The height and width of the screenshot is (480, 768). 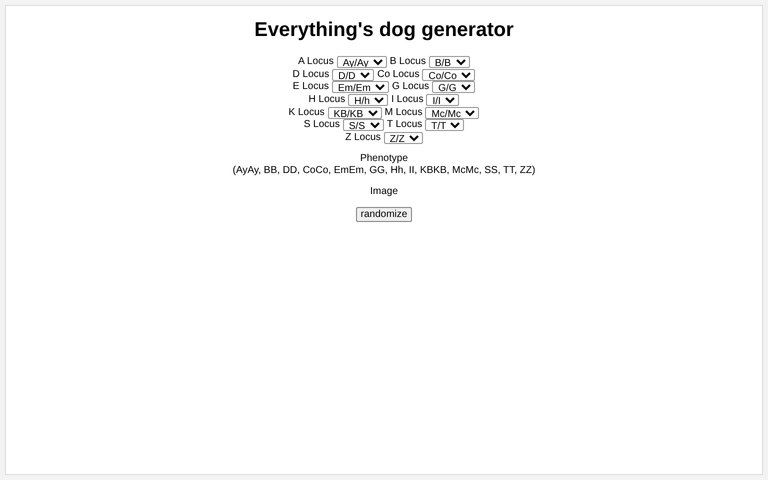 I want to click on locus-select: T/T, so click(x=444, y=125).